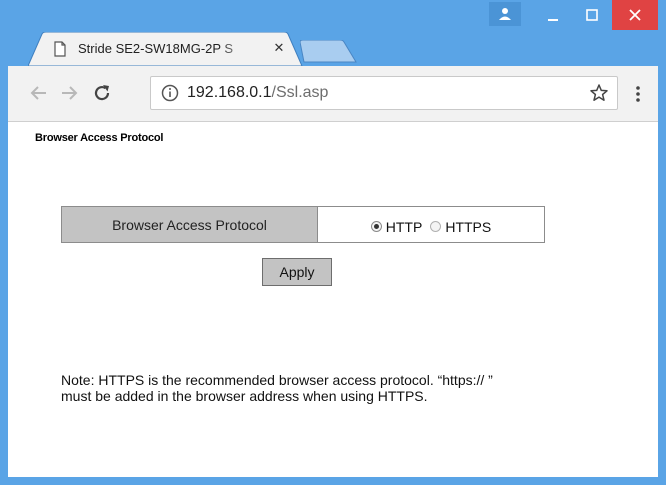 The image size is (666, 485). Describe the element at coordinates (333, 33) in the screenshot. I see `tab-strip: Stride SE2-SW18MG-2P S ✕` at that location.